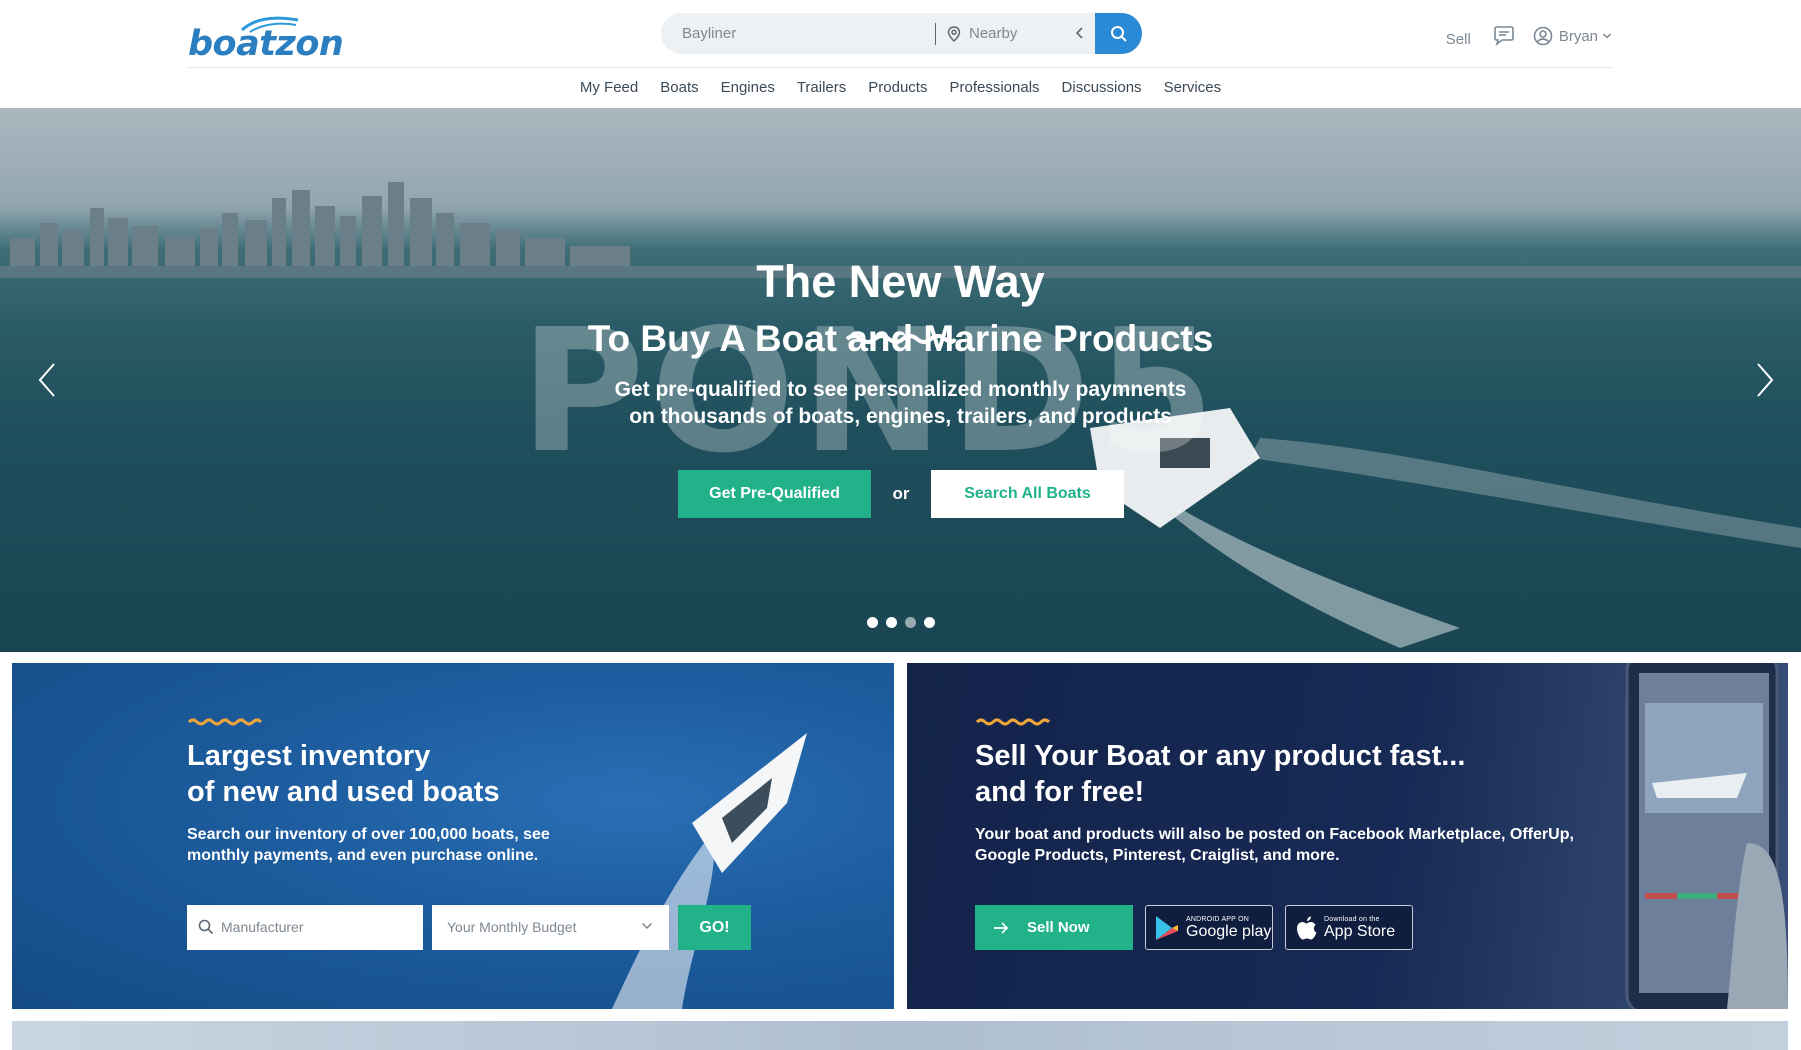 The width and height of the screenshot is (1801, 1050). I want to click on site-header: boatzon Nearby Sell, so click(900, 54).